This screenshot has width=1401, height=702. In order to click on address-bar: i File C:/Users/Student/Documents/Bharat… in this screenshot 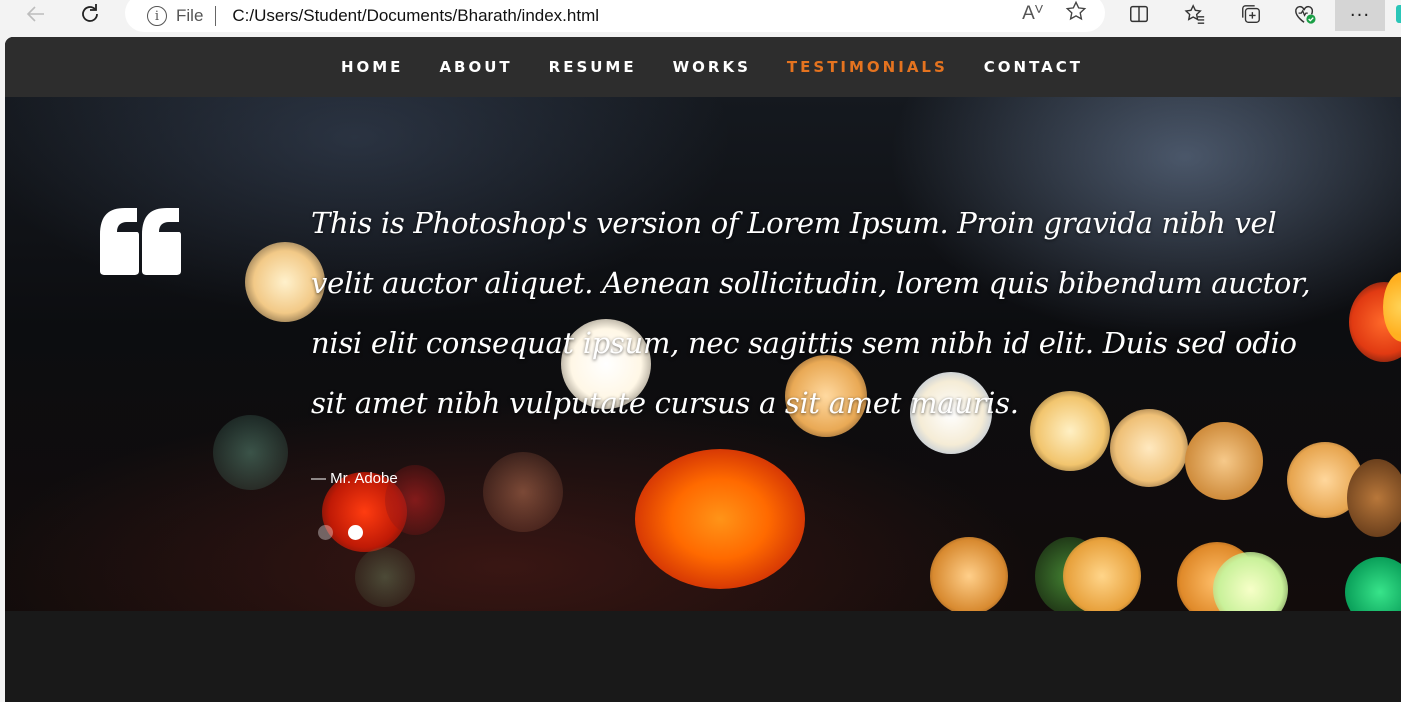, I will do `click(615, 16)`.